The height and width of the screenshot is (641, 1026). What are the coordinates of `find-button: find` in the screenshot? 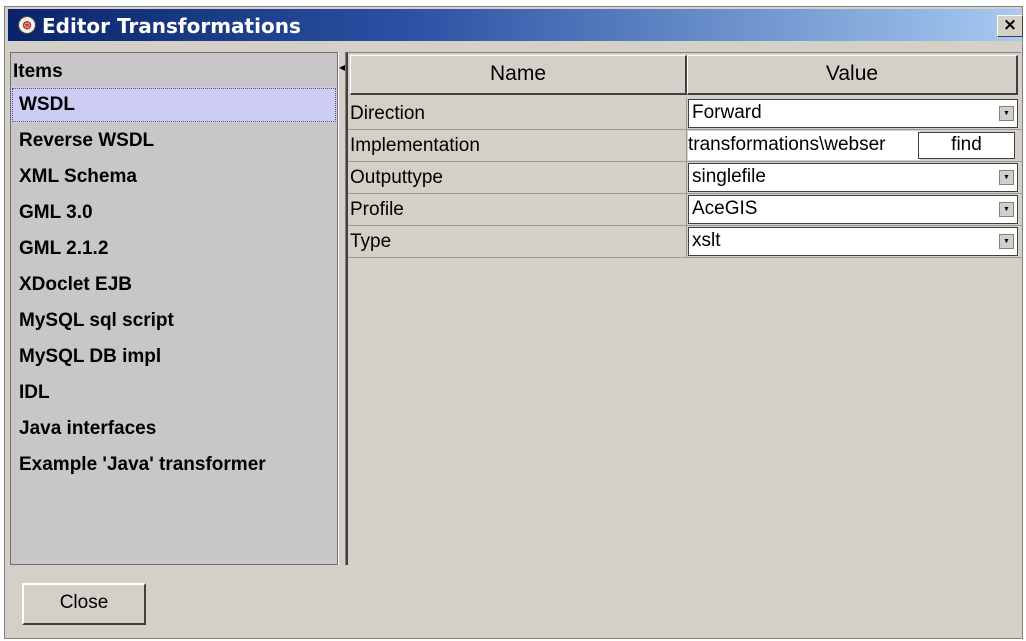 It's located at (966, 145).